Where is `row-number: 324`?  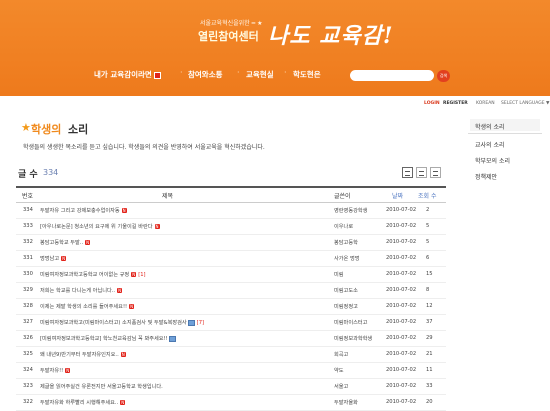
row-number: 324 is located at coordinates (28, 370).